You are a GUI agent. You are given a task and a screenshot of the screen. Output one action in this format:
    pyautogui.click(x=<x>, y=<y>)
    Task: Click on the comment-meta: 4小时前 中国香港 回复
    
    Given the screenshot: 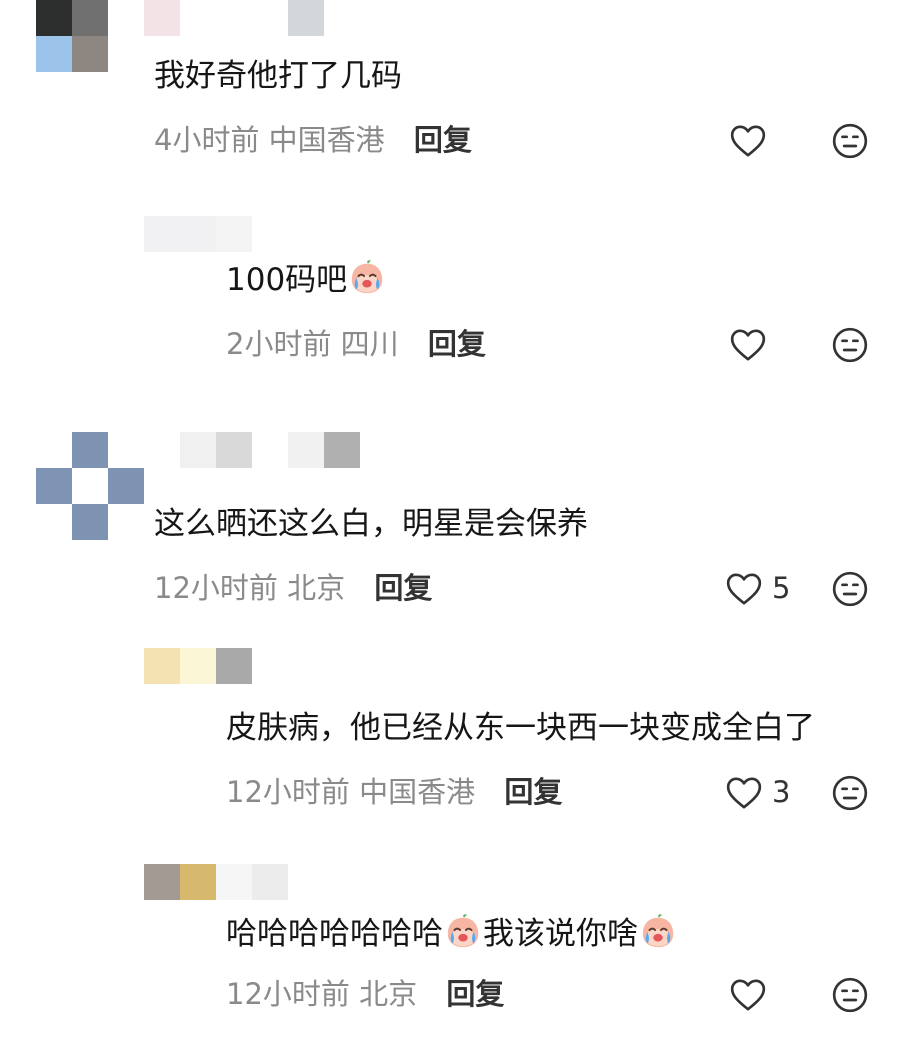 What is the action you would take?
    pyautogui.click(x=313, y=140)
    